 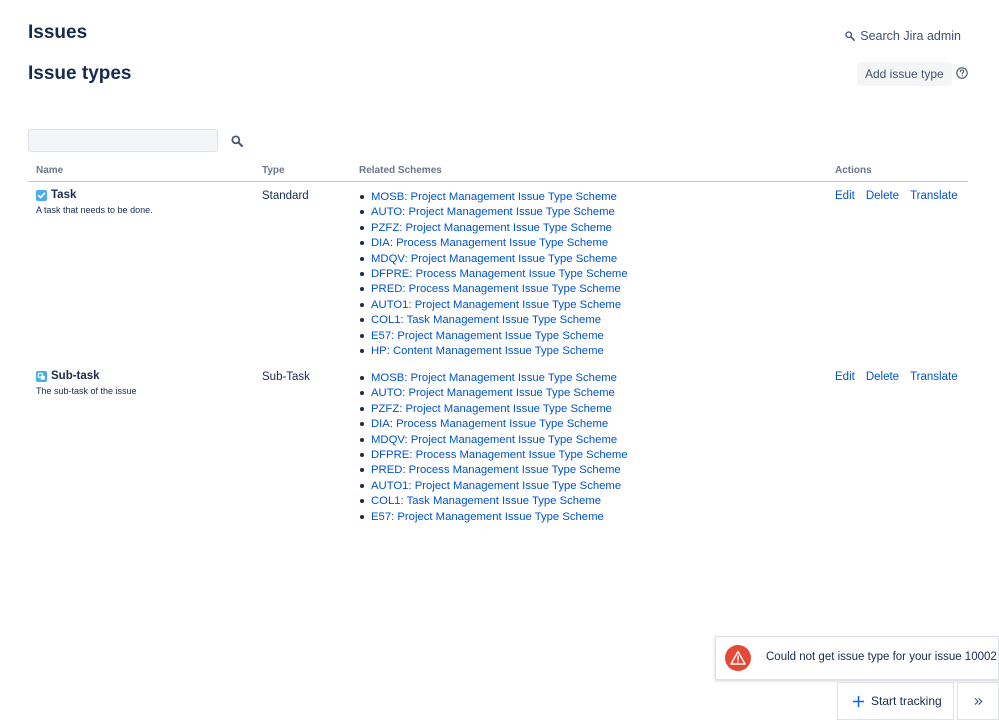 I want to click on filter-search-icon, so click(x=237, y=141).